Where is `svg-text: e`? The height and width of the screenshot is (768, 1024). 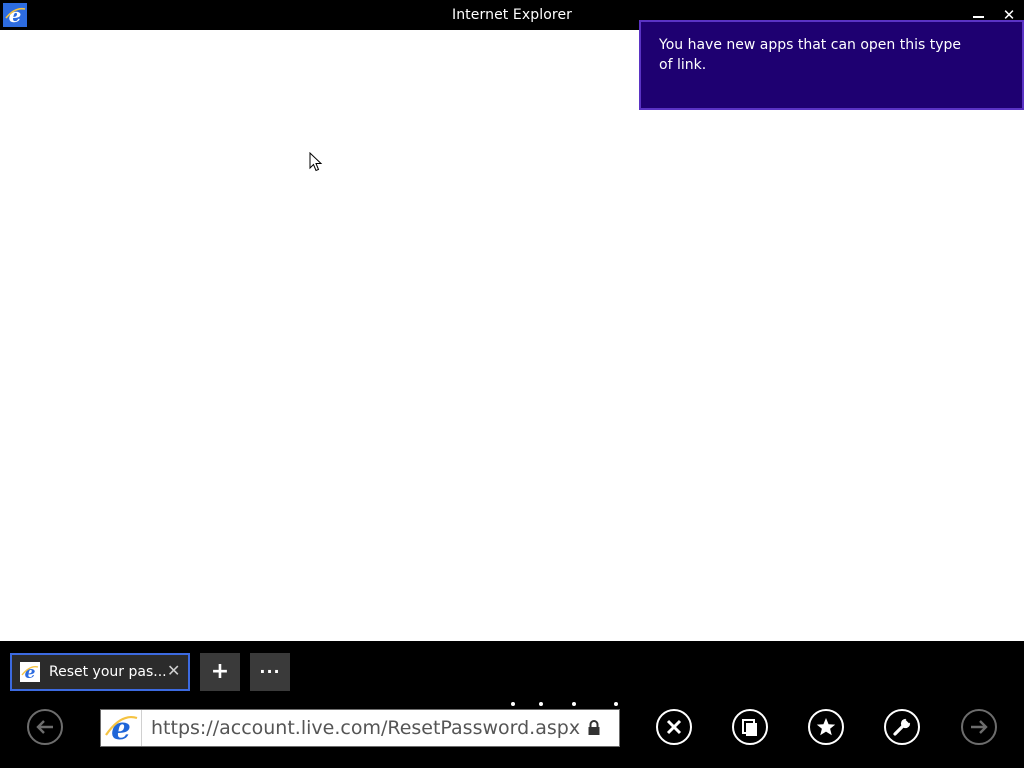
svg-text: e is located at coordinates (30, 672).